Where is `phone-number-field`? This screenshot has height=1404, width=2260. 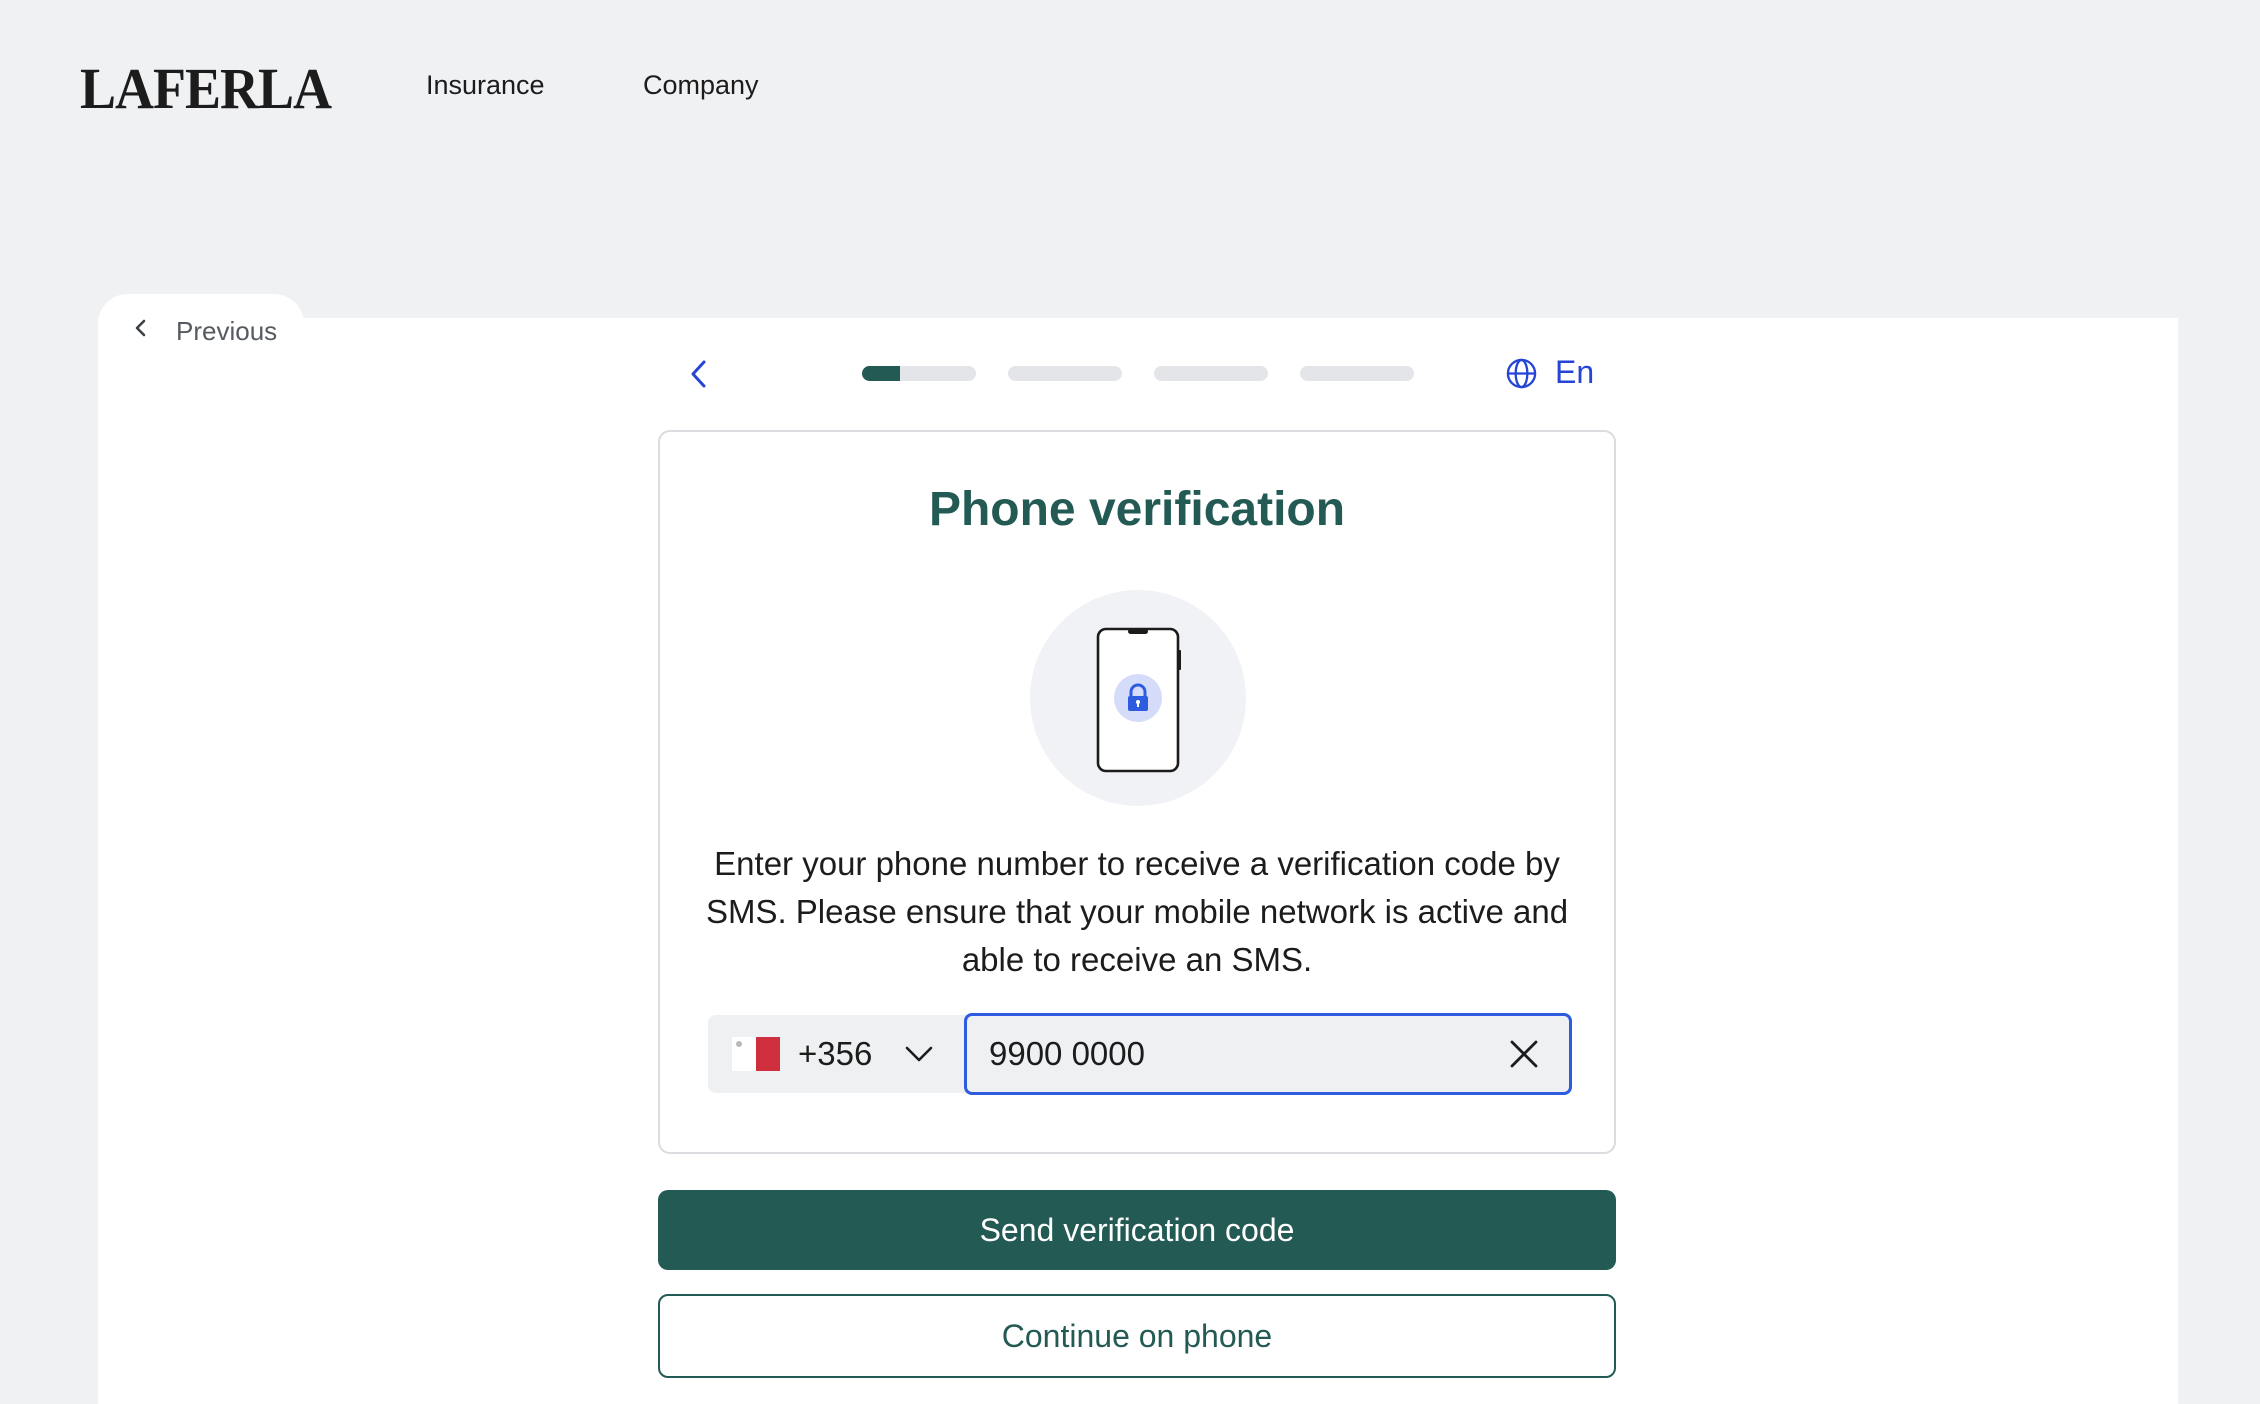 phone-number-field is located at coordinates (1268, 1054).